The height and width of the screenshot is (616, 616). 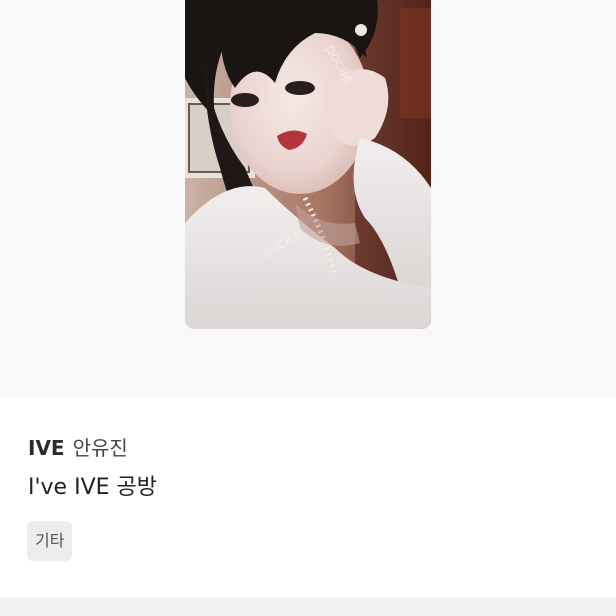 I want to click on section-divider, so click(x=308, y=606).